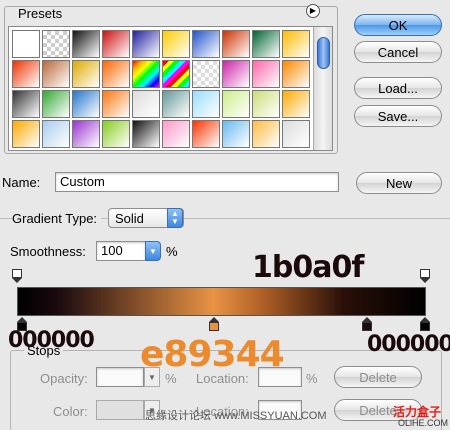 The image size is (450, 430). What do you see at coordinates (146, 218) in the screenshot?
I see `gradient-type-select: Solid ▲ ▼` at bounding box center [146, 218].